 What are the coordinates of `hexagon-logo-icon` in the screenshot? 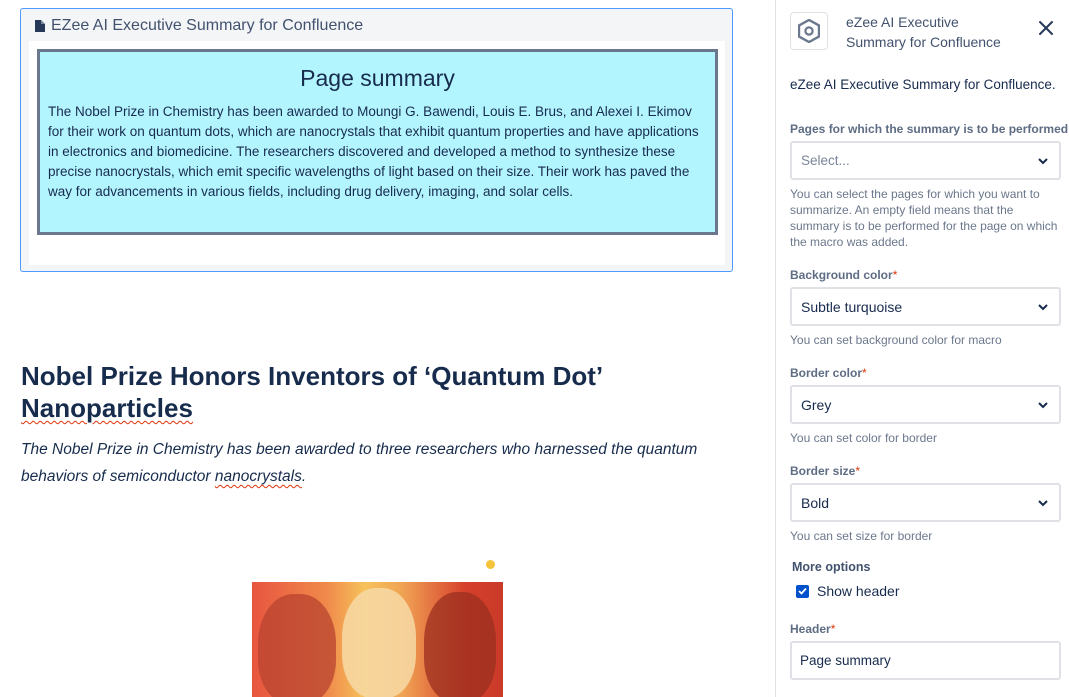 It's located at (809, 31).